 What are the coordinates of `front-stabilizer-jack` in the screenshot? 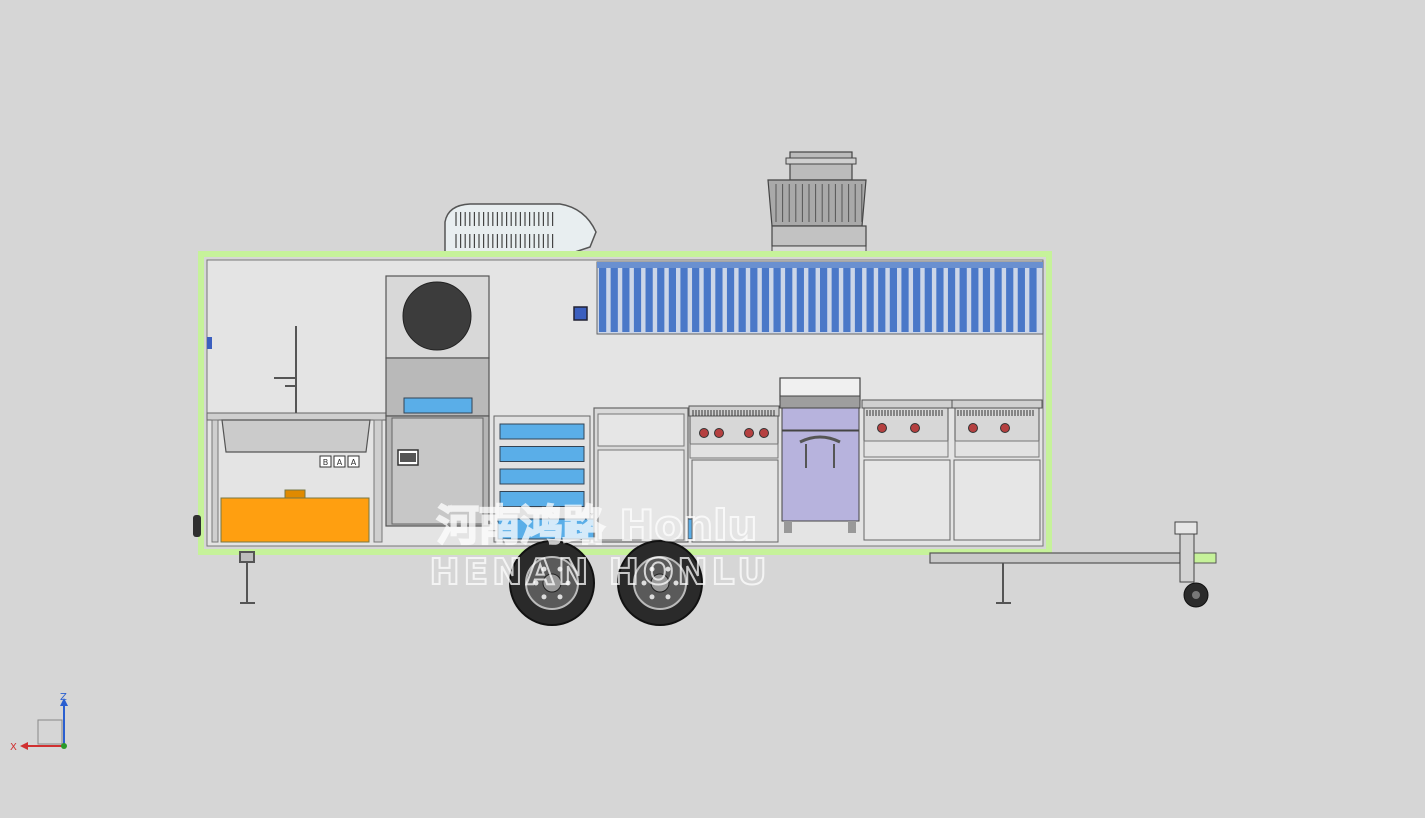 It's located at (1003, 583).